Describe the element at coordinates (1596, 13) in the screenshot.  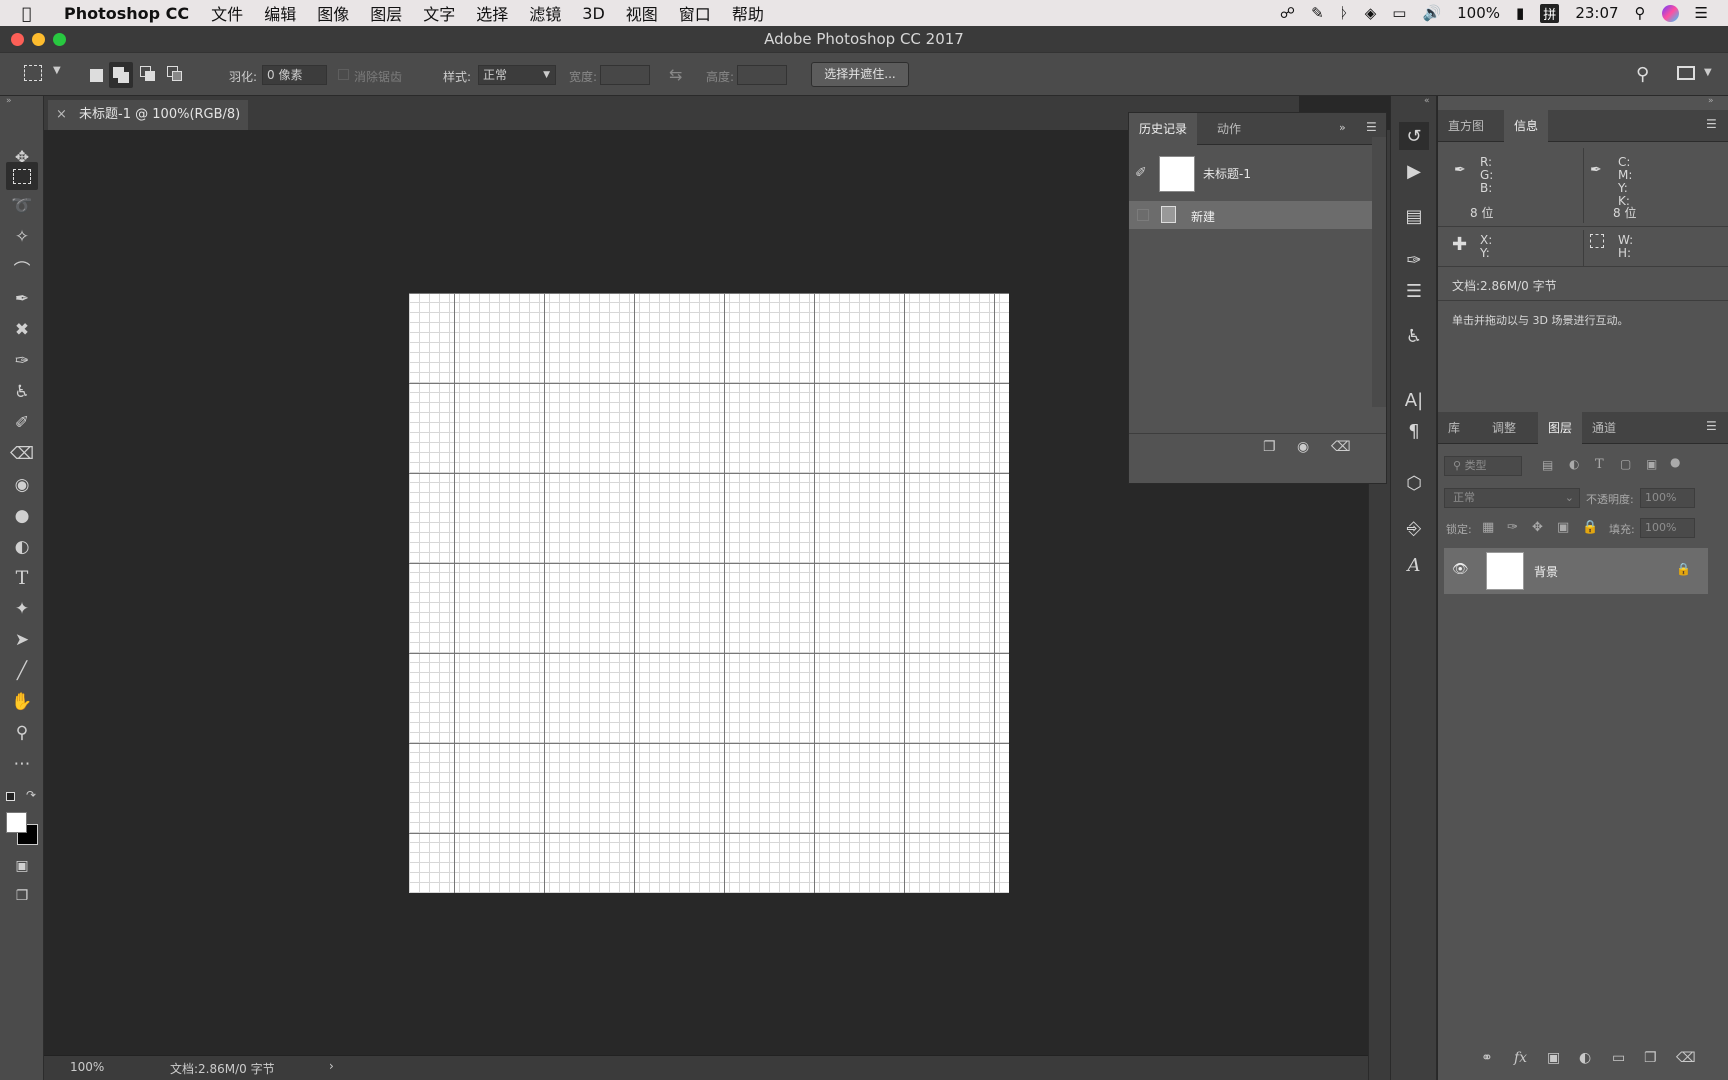
I see `clock: 23:07` at that location.